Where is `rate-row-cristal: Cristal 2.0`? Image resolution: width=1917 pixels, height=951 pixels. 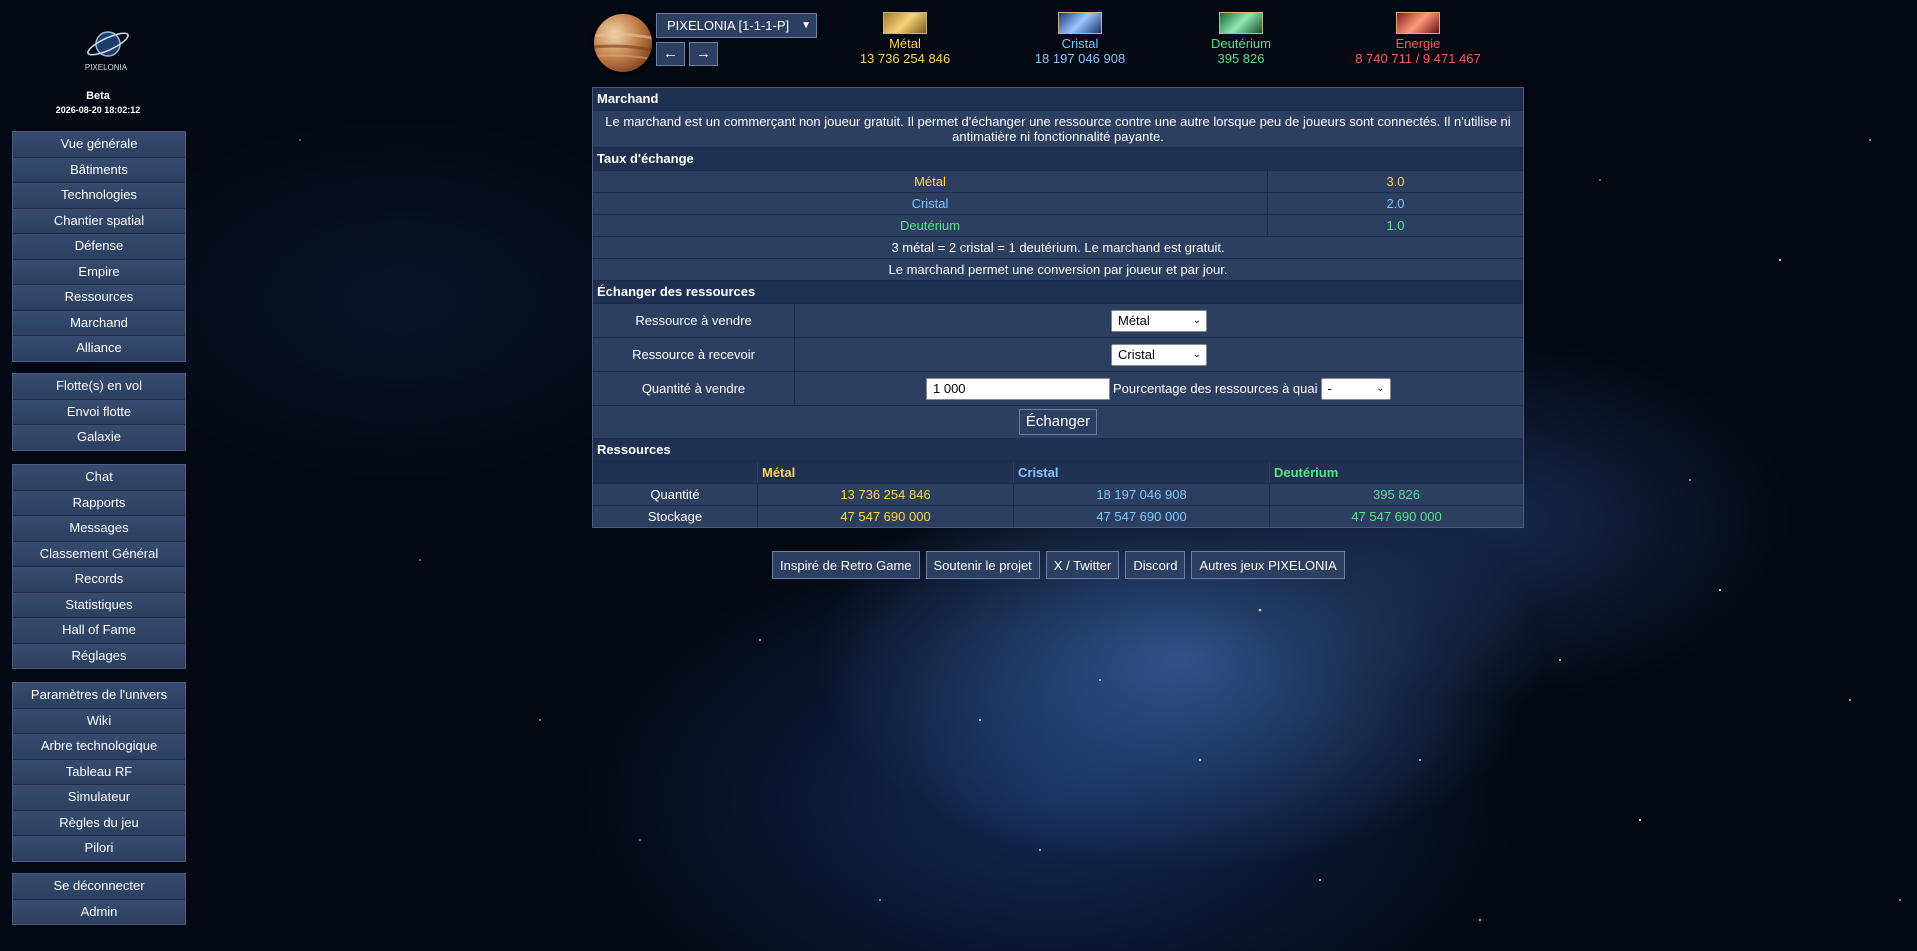
rate-row-cristal: Cristal 2.0 is located at coordinates (1058, 203).